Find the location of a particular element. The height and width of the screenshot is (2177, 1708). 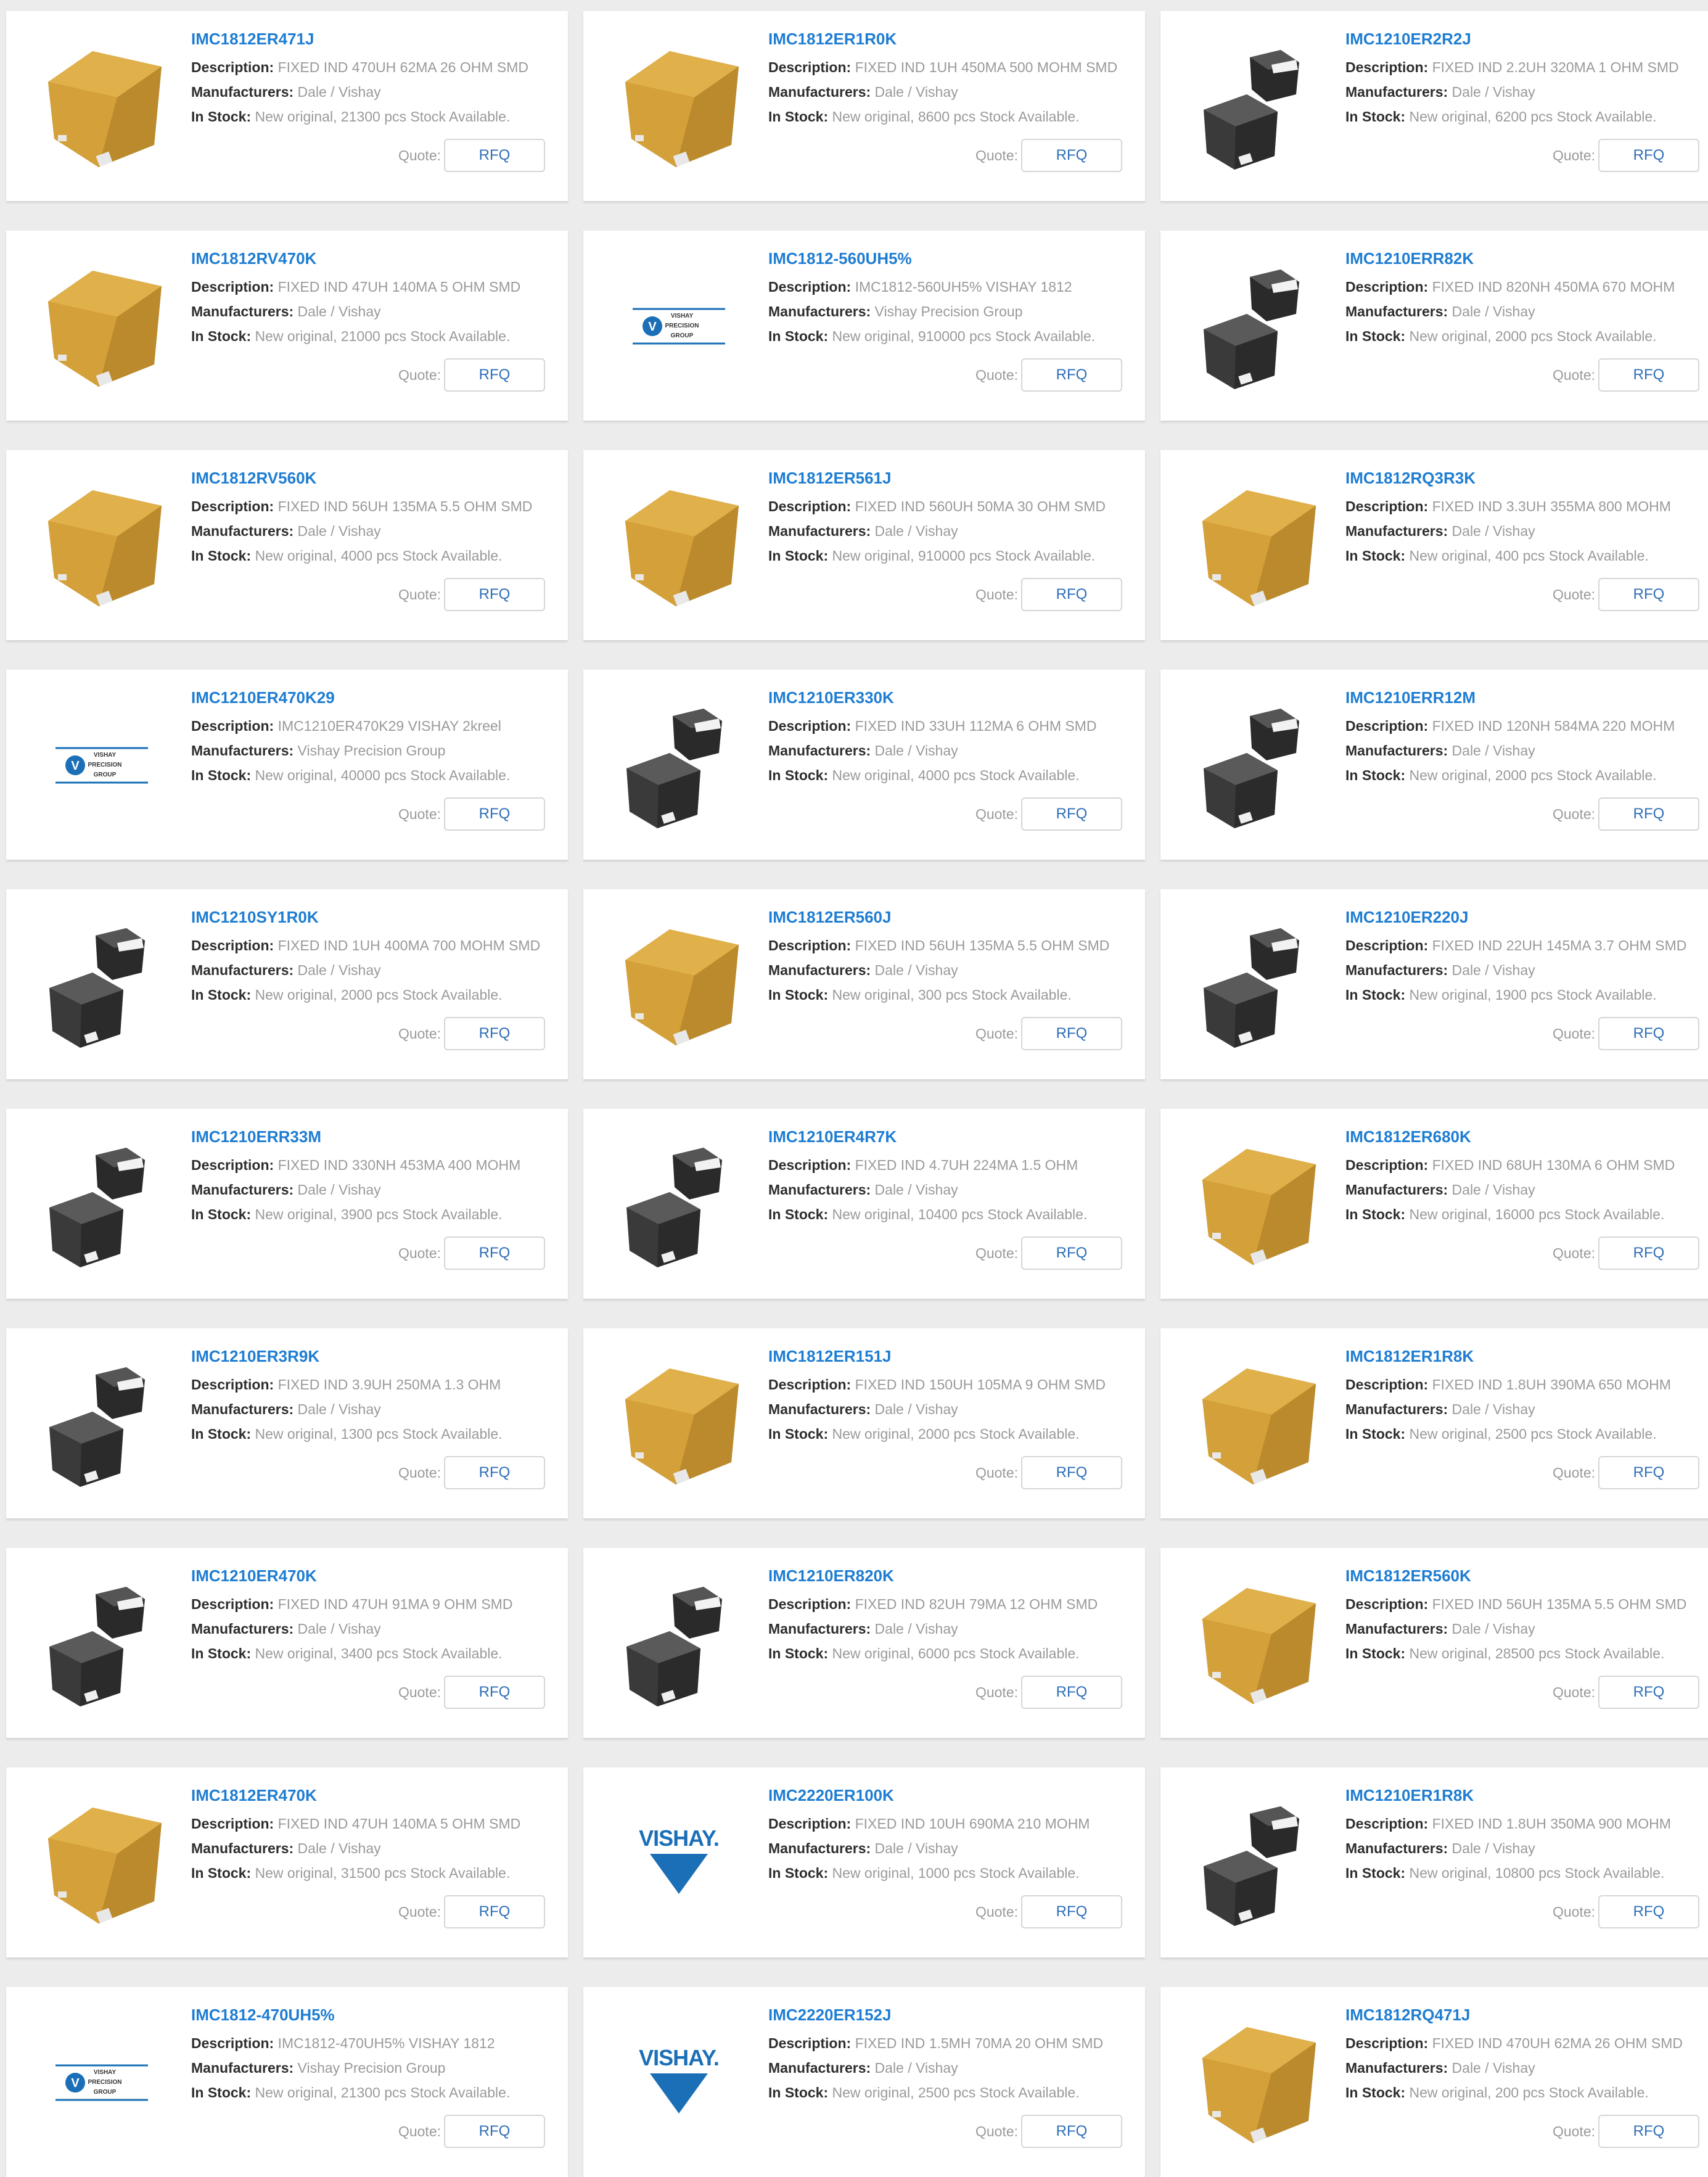

part-number-link: IMC1812RQ471J is located at coordinates (1407, 2015).